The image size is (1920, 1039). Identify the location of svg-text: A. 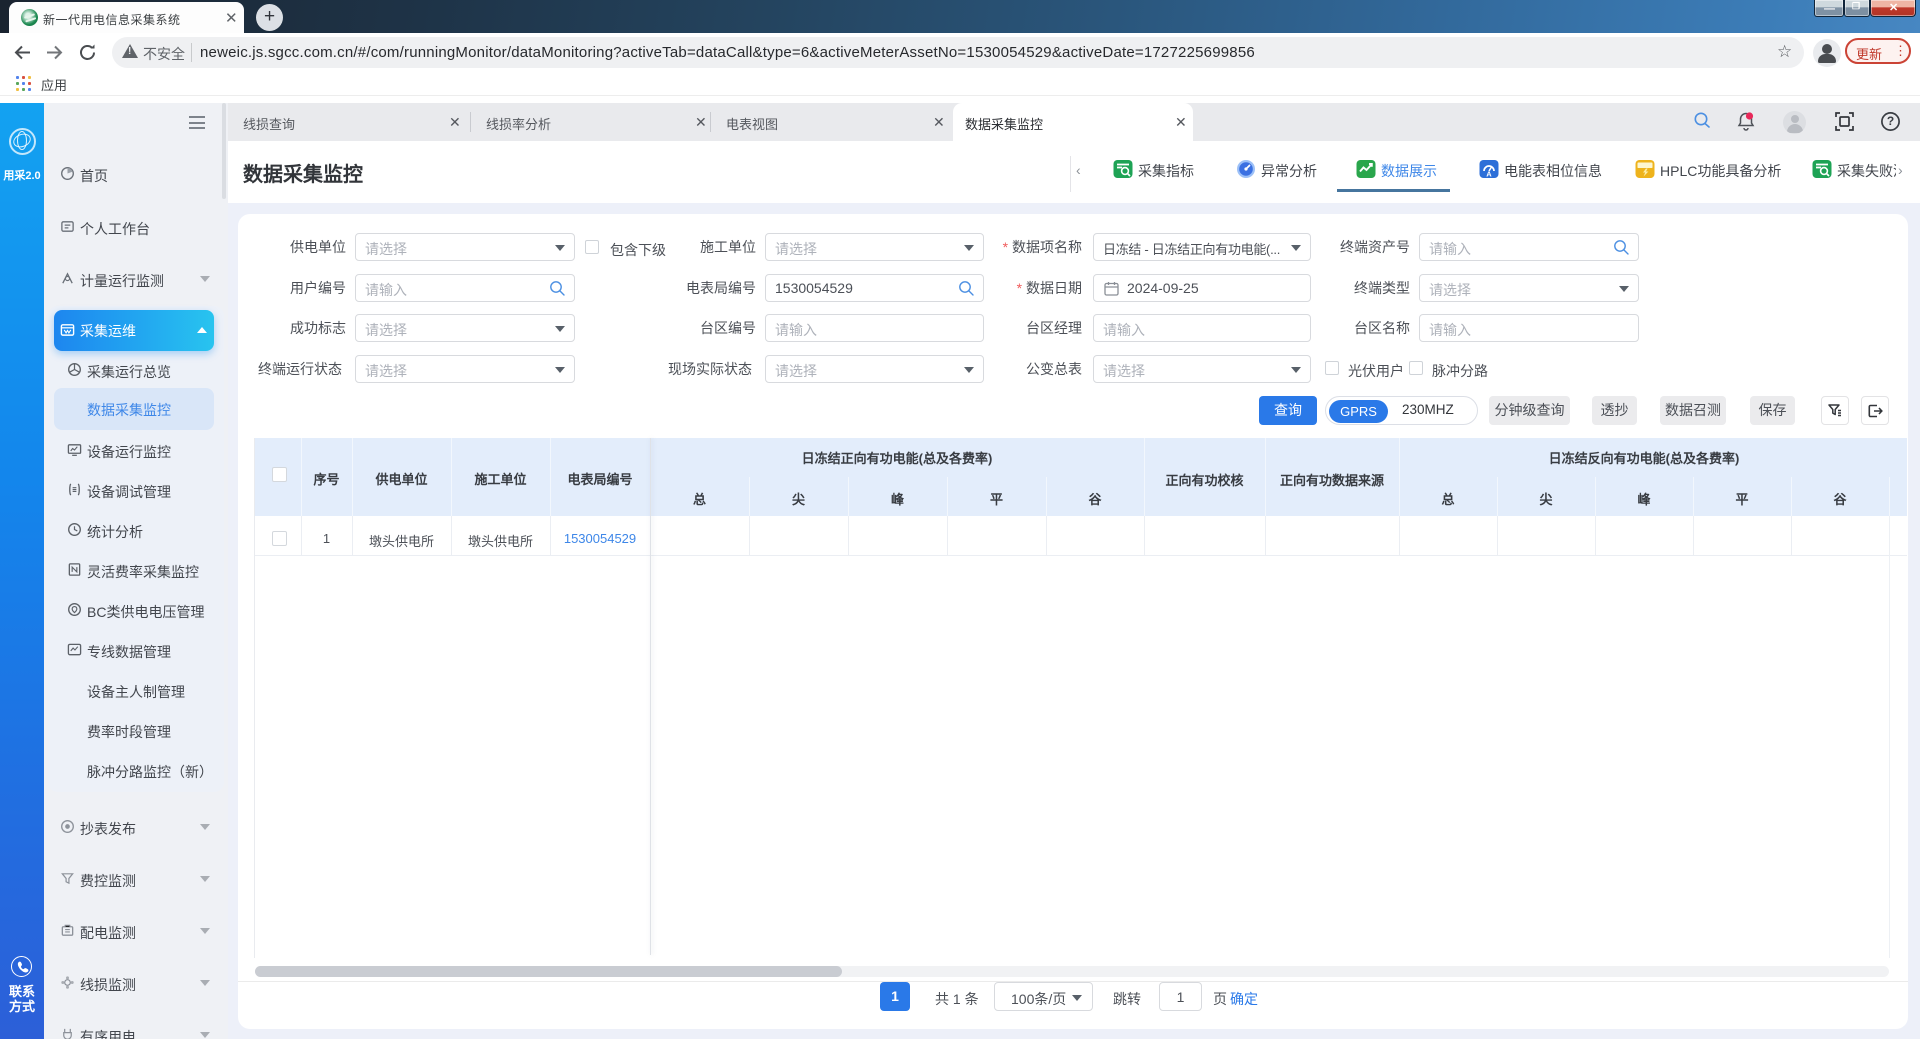
(1489, 174).